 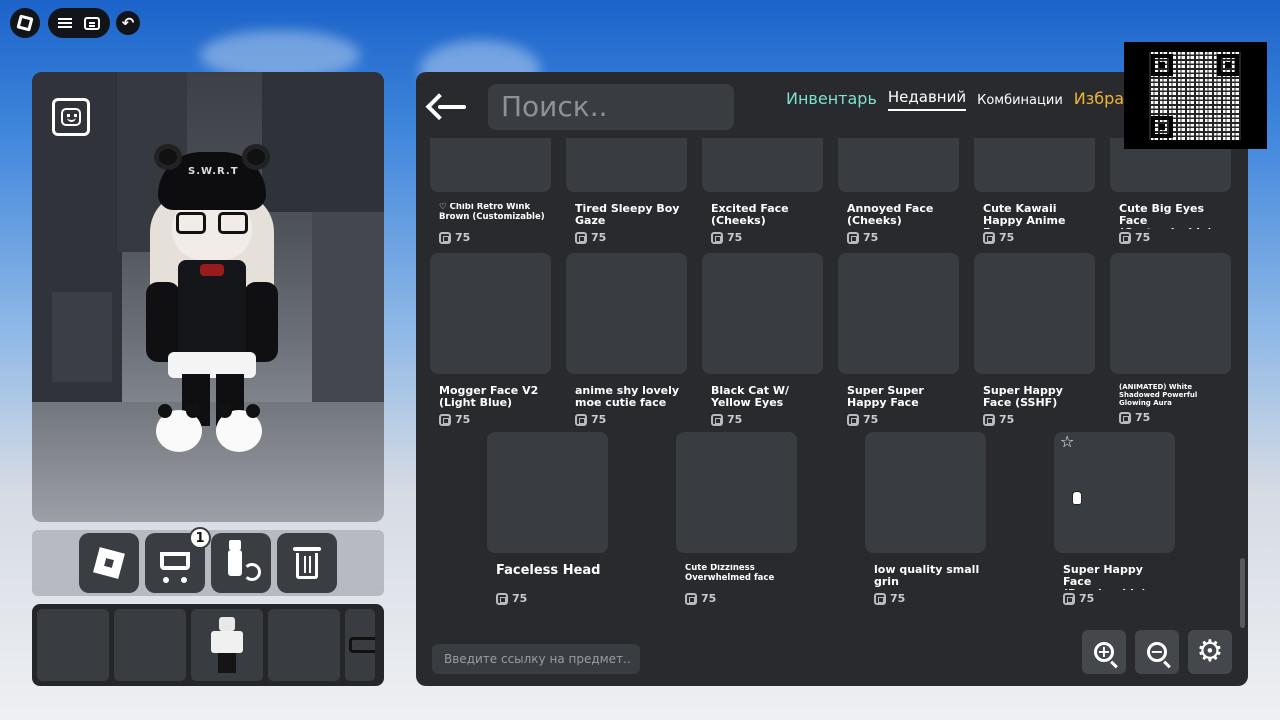 What do you see at coordinates (885, 397) in the screenshot?
I see `item-name: Super Super Happy Face` at bounding box center [885, 397].